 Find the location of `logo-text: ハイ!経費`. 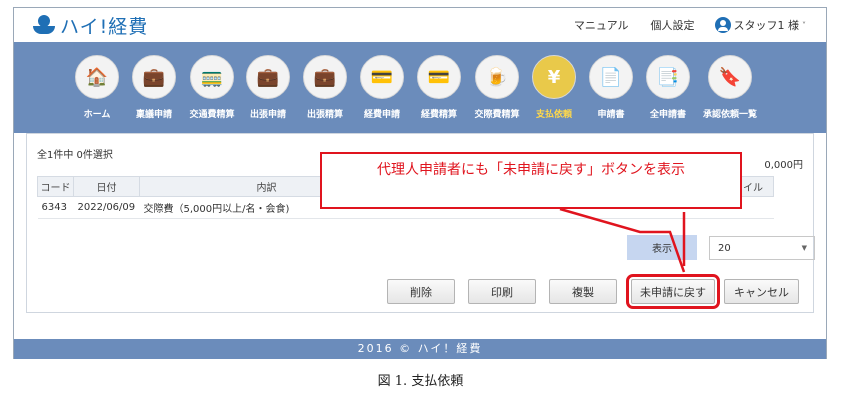

logo-text: ハイ!経費 is located at coordinates (104, 26).